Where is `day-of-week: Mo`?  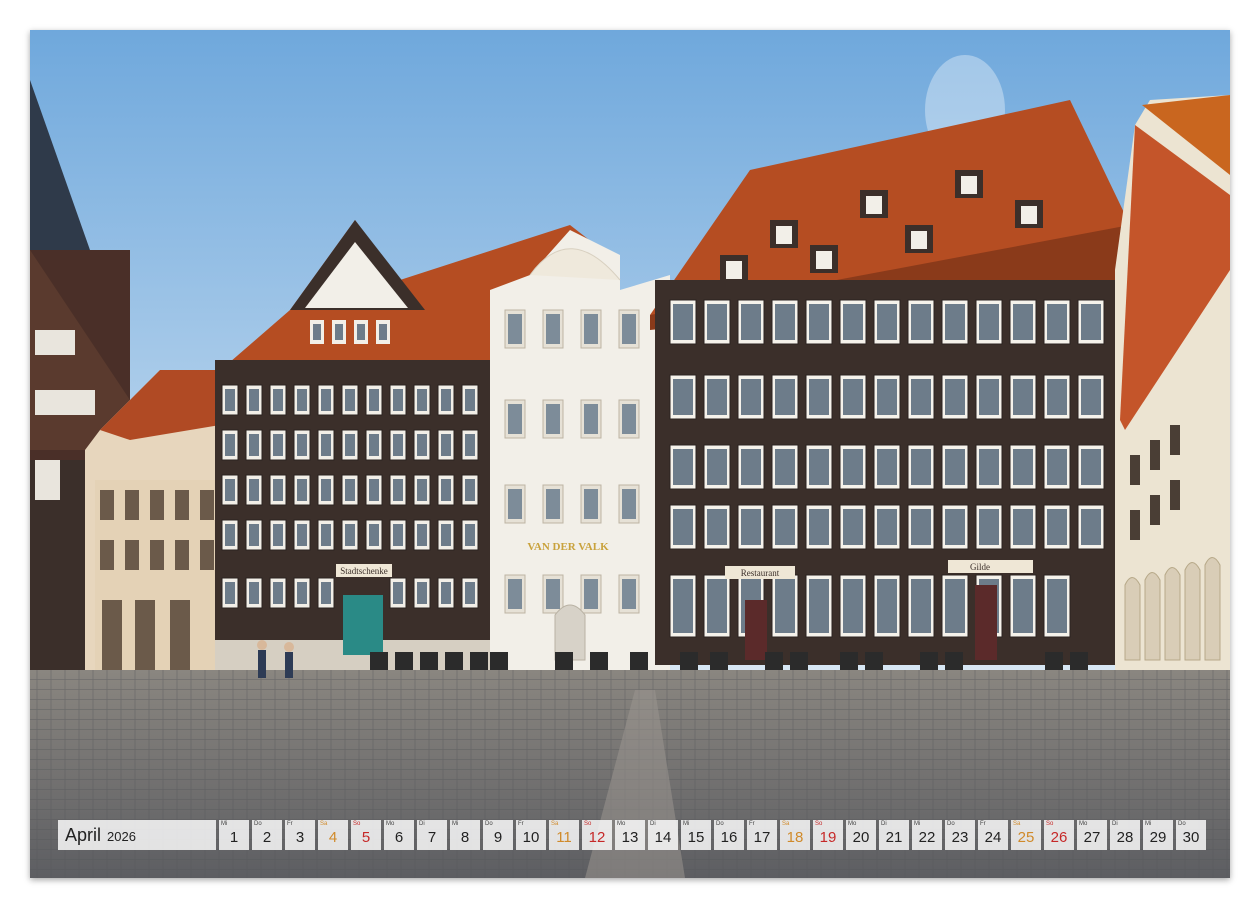
day-of-week: Mo is located at coordinates (852, 824).